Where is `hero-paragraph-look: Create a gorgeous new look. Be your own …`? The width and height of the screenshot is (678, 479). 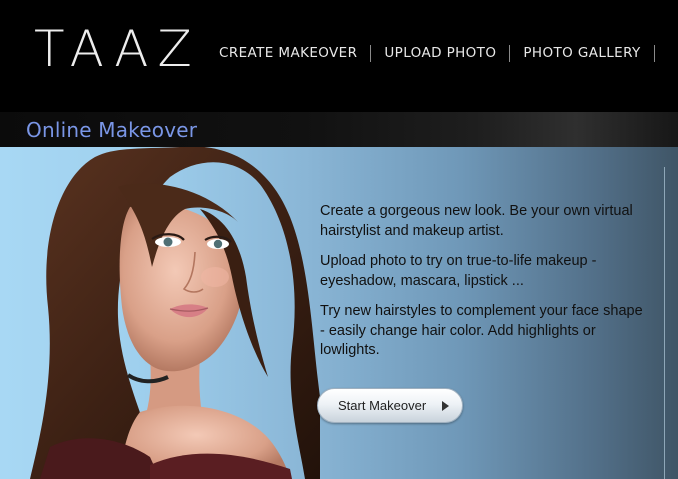 hero-paragraph-look: Create a gorgeous new look. Be your own … is located at coordinates (476, 221).